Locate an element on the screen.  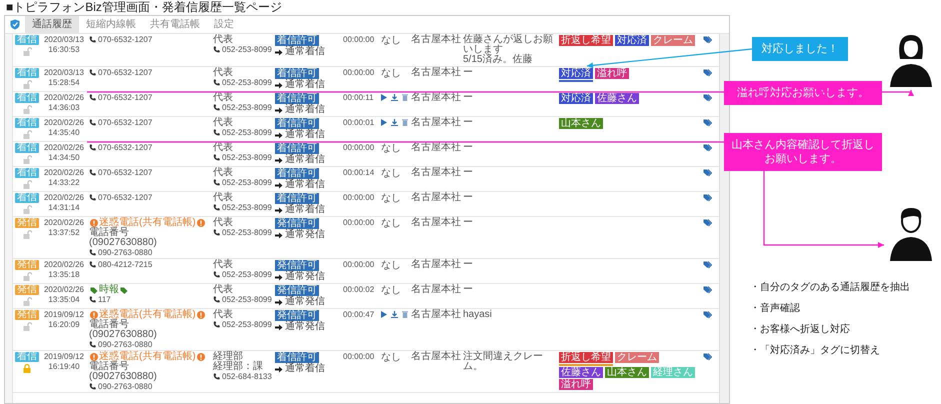
call-time: 13:37:52 is located at coordinates (64, 233).